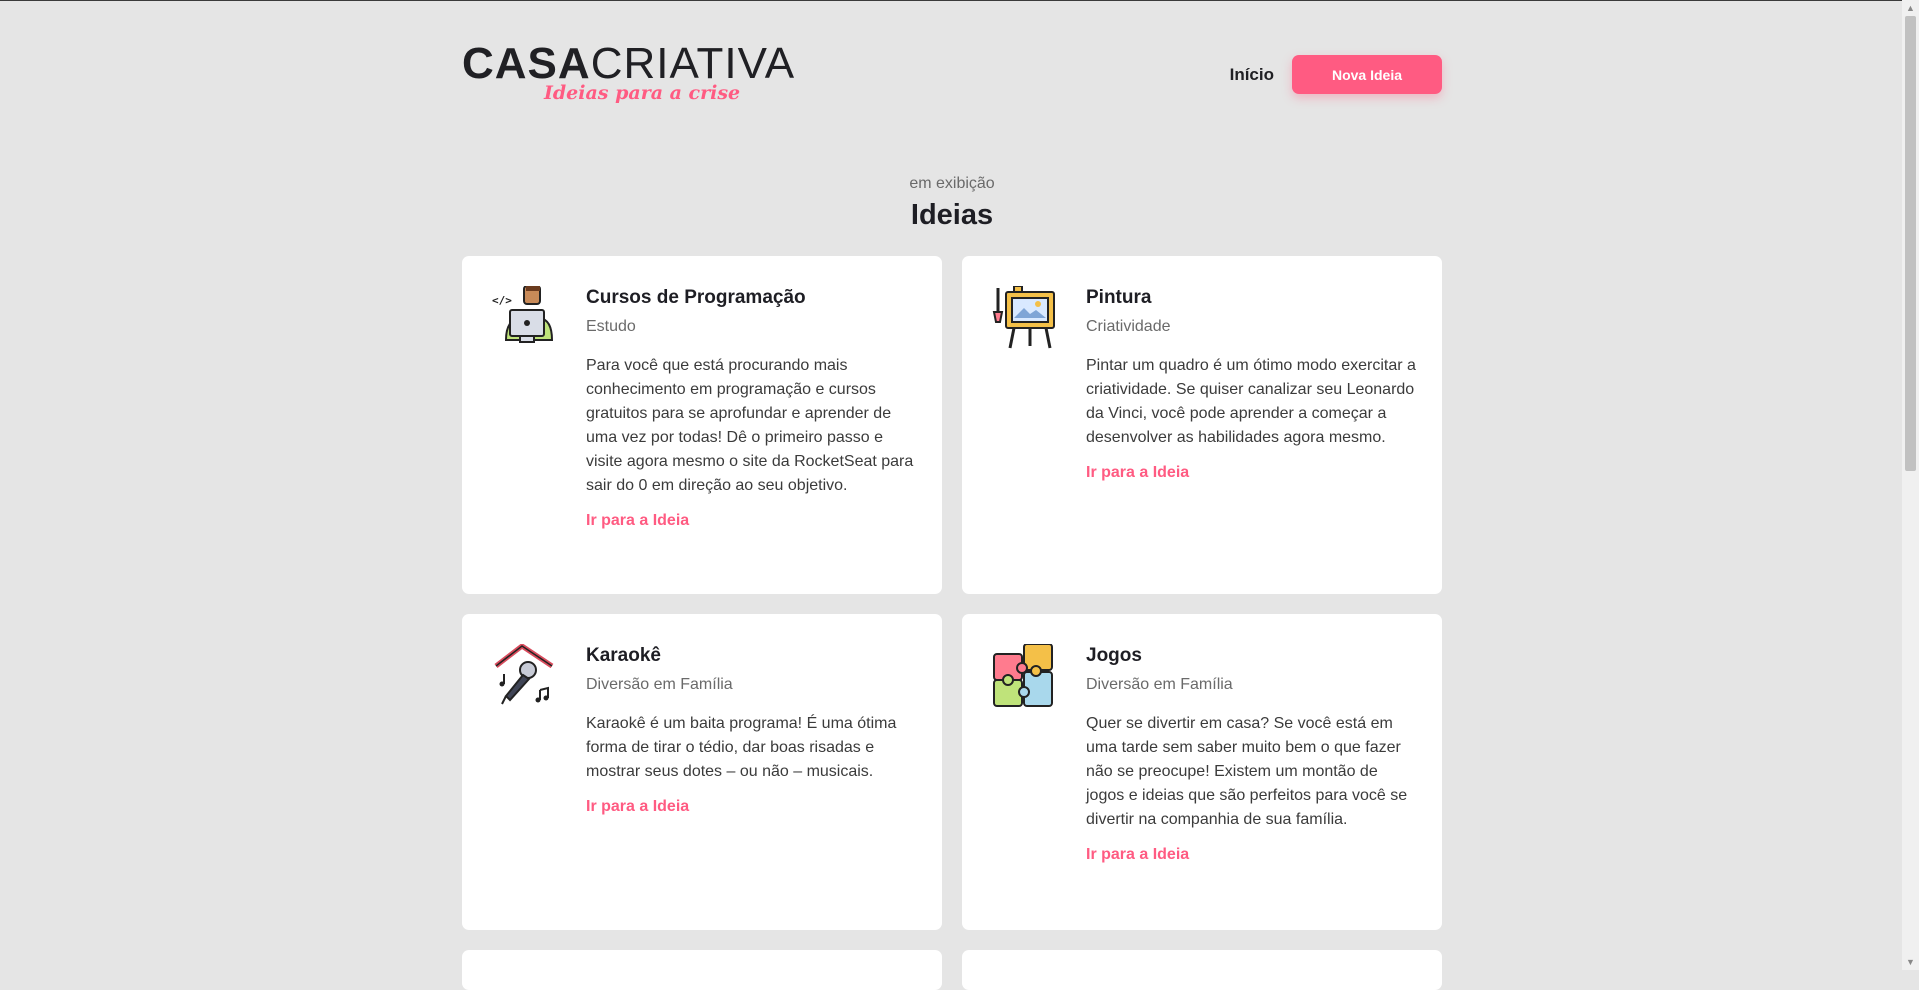 The height and width of the screenshot is (990, 1919). I want to click on card-category: Estudo, so click(611, 326).